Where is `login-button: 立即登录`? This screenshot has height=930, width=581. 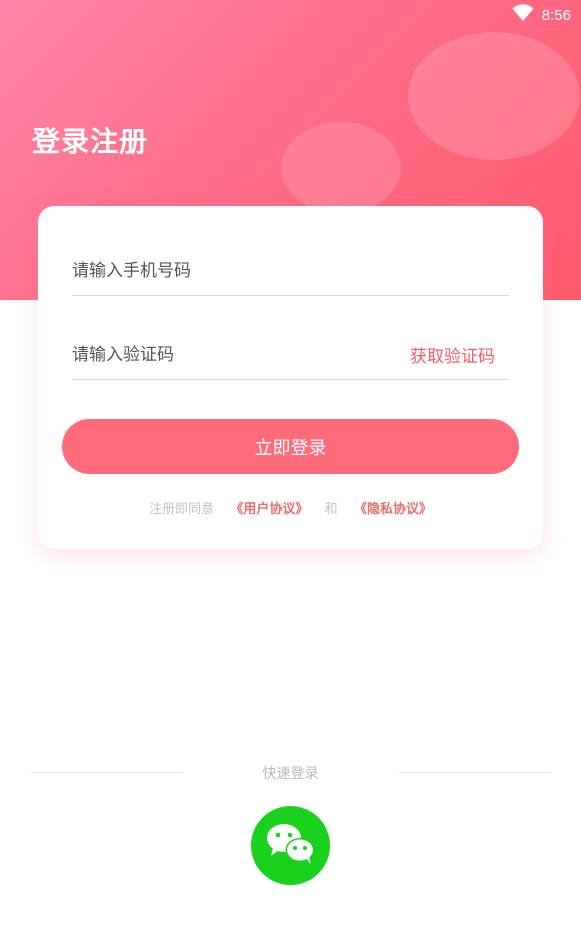
login-button: 立即登录 is located at coordinates (290, 446).